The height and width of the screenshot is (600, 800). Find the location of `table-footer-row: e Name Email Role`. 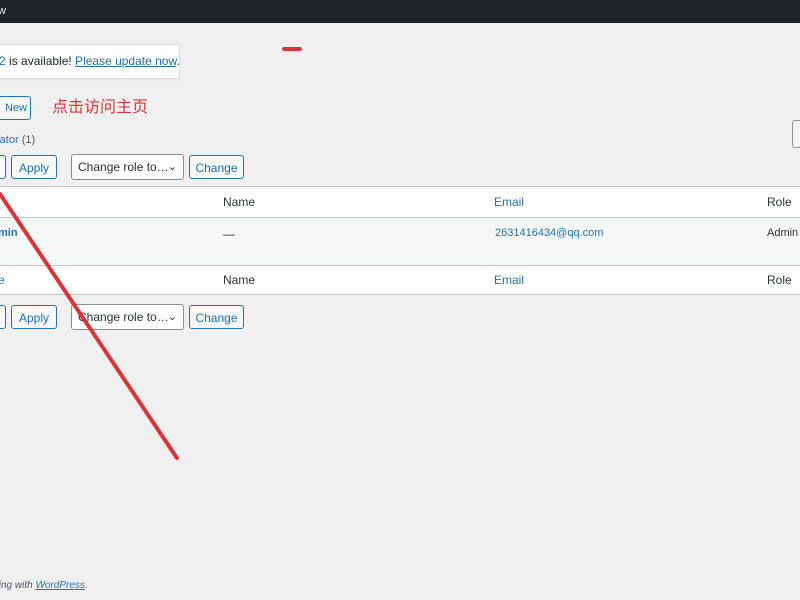

table-footer-row: e Name Email Role is located at coordinates (400, 280).